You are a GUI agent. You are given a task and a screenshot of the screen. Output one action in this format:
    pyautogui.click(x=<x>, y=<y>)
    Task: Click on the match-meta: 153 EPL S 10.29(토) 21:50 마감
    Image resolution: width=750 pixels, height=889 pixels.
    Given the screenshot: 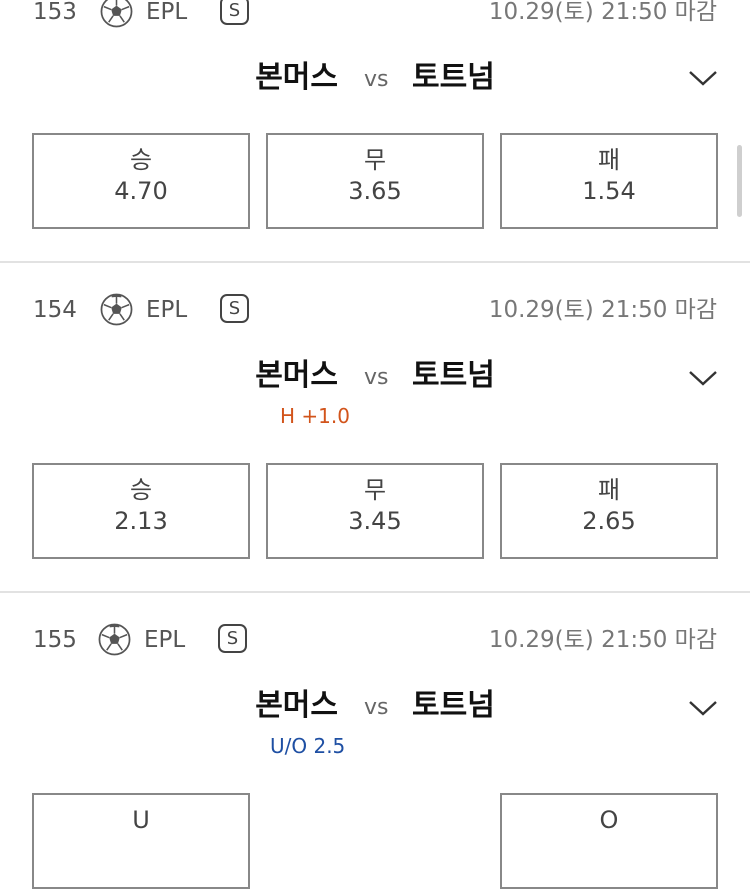 What is the action you would take?
    pyautogui.click(x=375, y=16)
    